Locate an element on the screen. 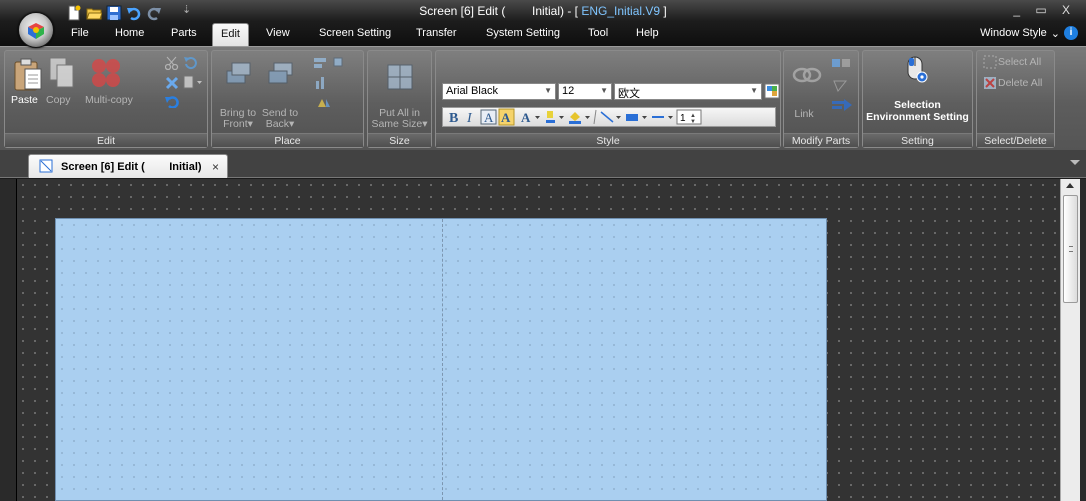 Image resolution: width=1086 pixels, height=501 pixels. link-icon is located at coordinates (807, 76).